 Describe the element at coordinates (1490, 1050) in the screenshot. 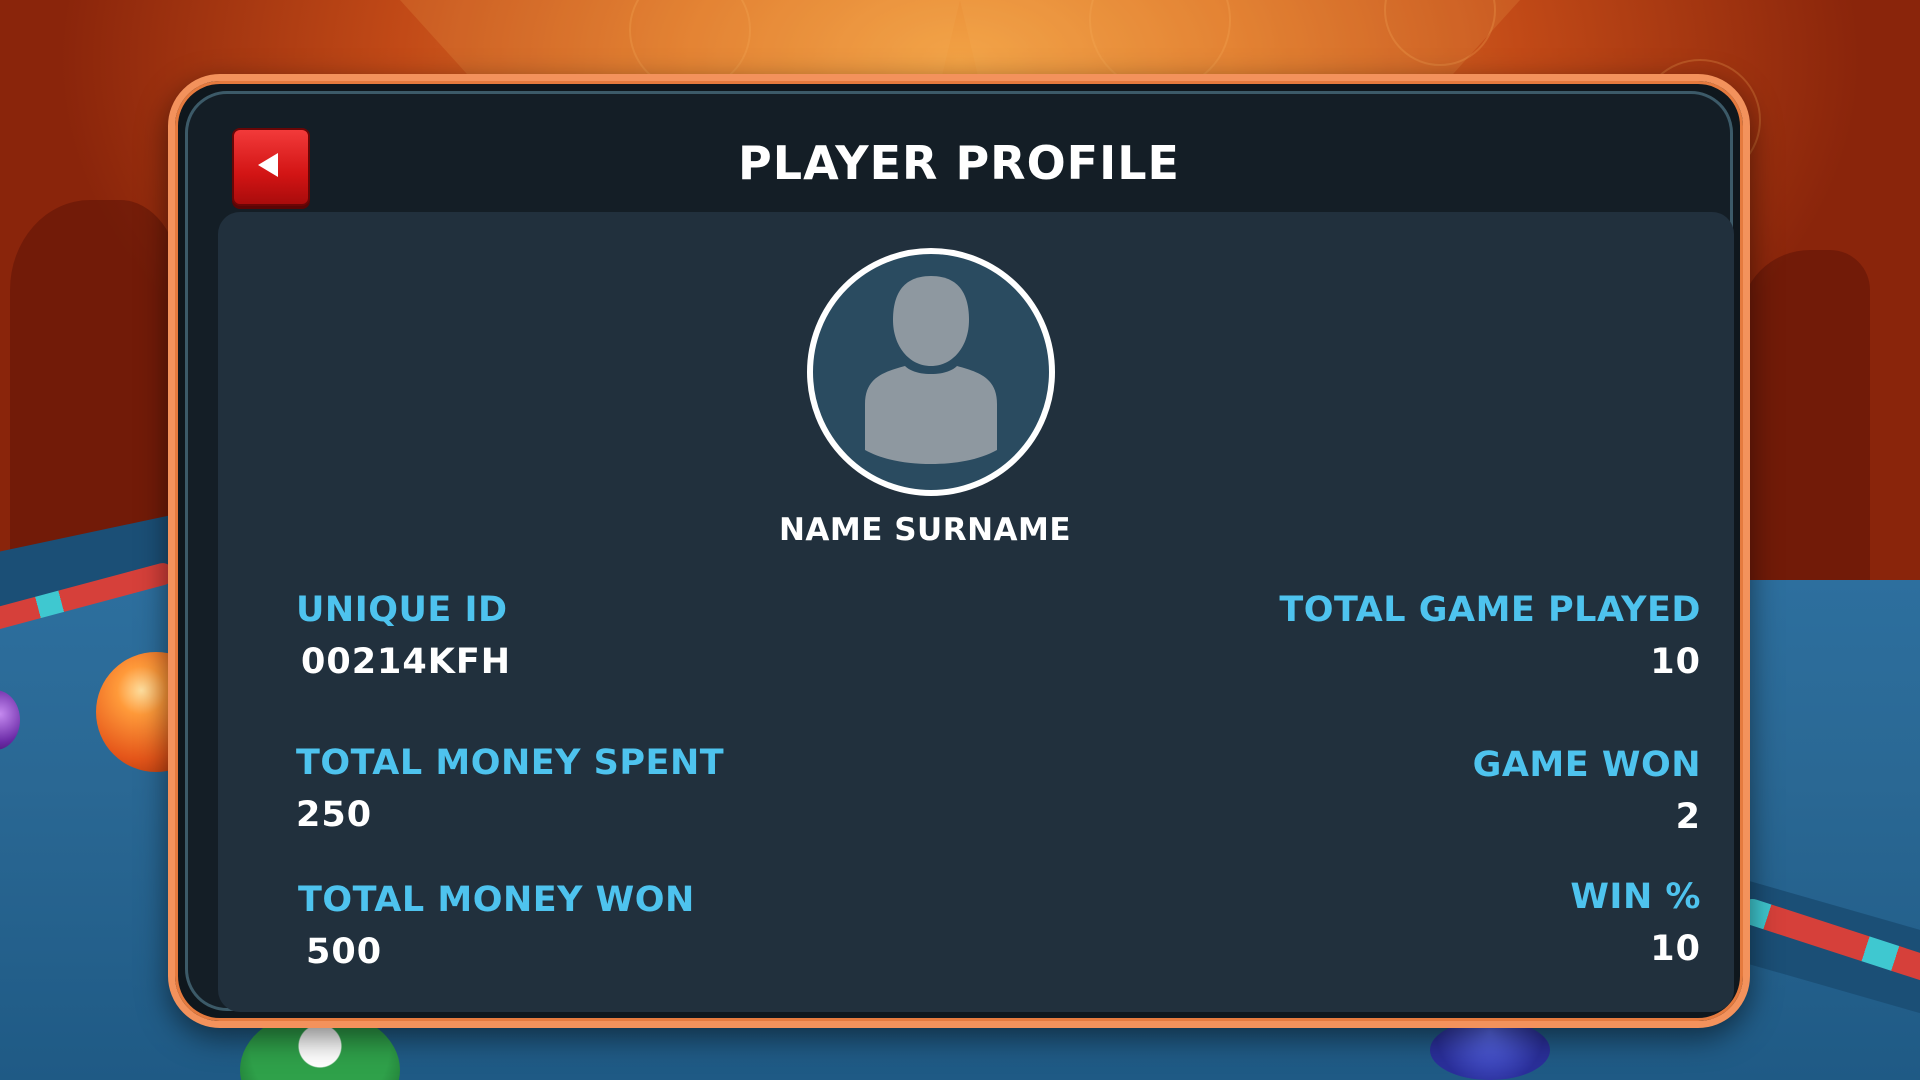

I see `blue-pool-ball` at that location.